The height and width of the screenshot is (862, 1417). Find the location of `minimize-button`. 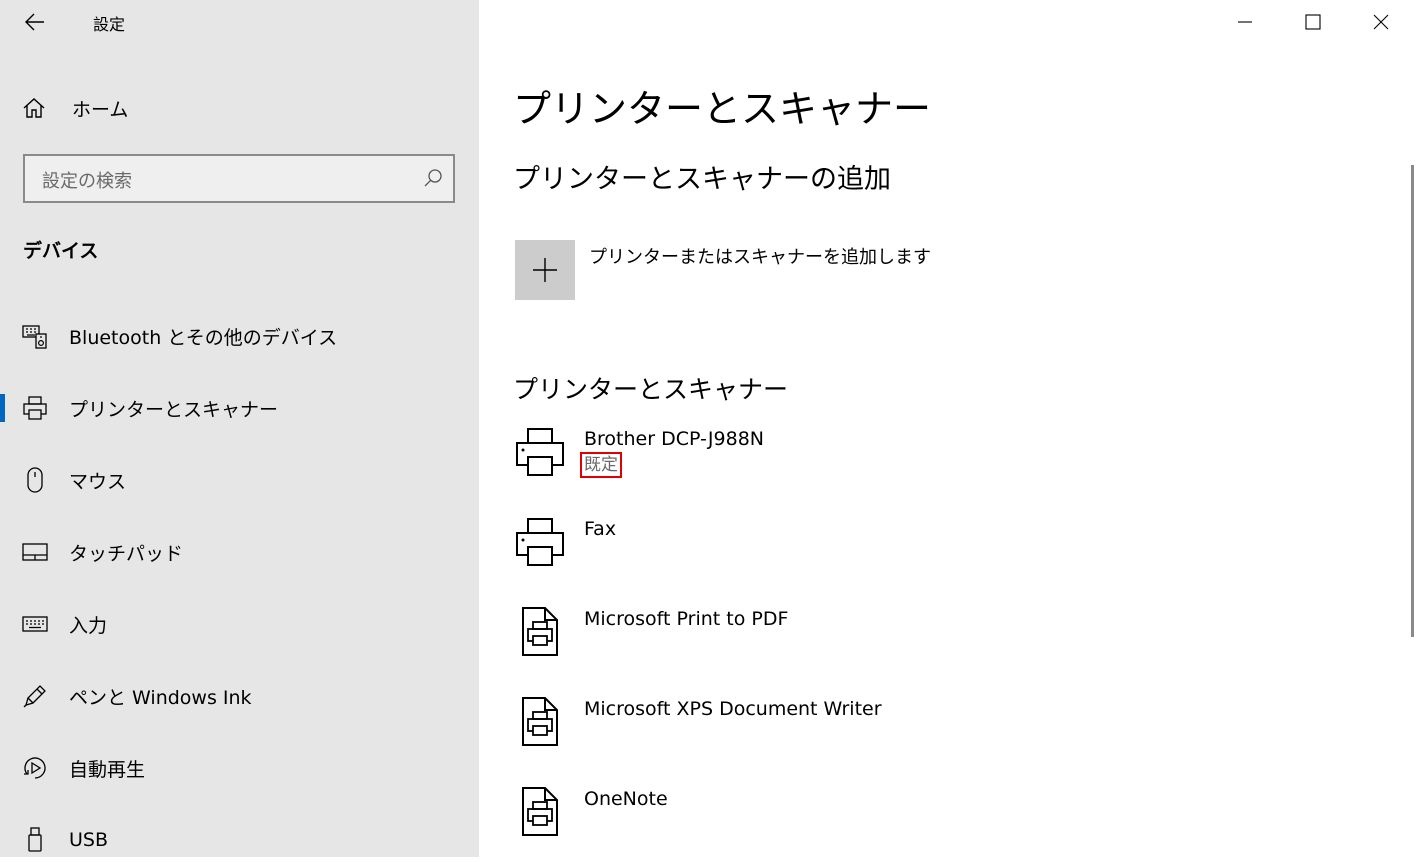

minimize-button is located at coordinates (1245, 22).